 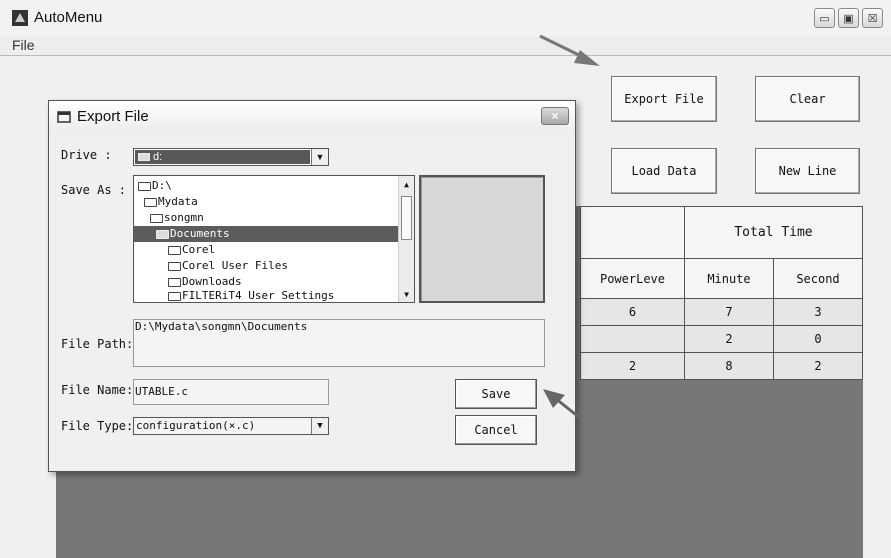 I want to click on total-time-header: Total Time, so click(x=773, y=232).